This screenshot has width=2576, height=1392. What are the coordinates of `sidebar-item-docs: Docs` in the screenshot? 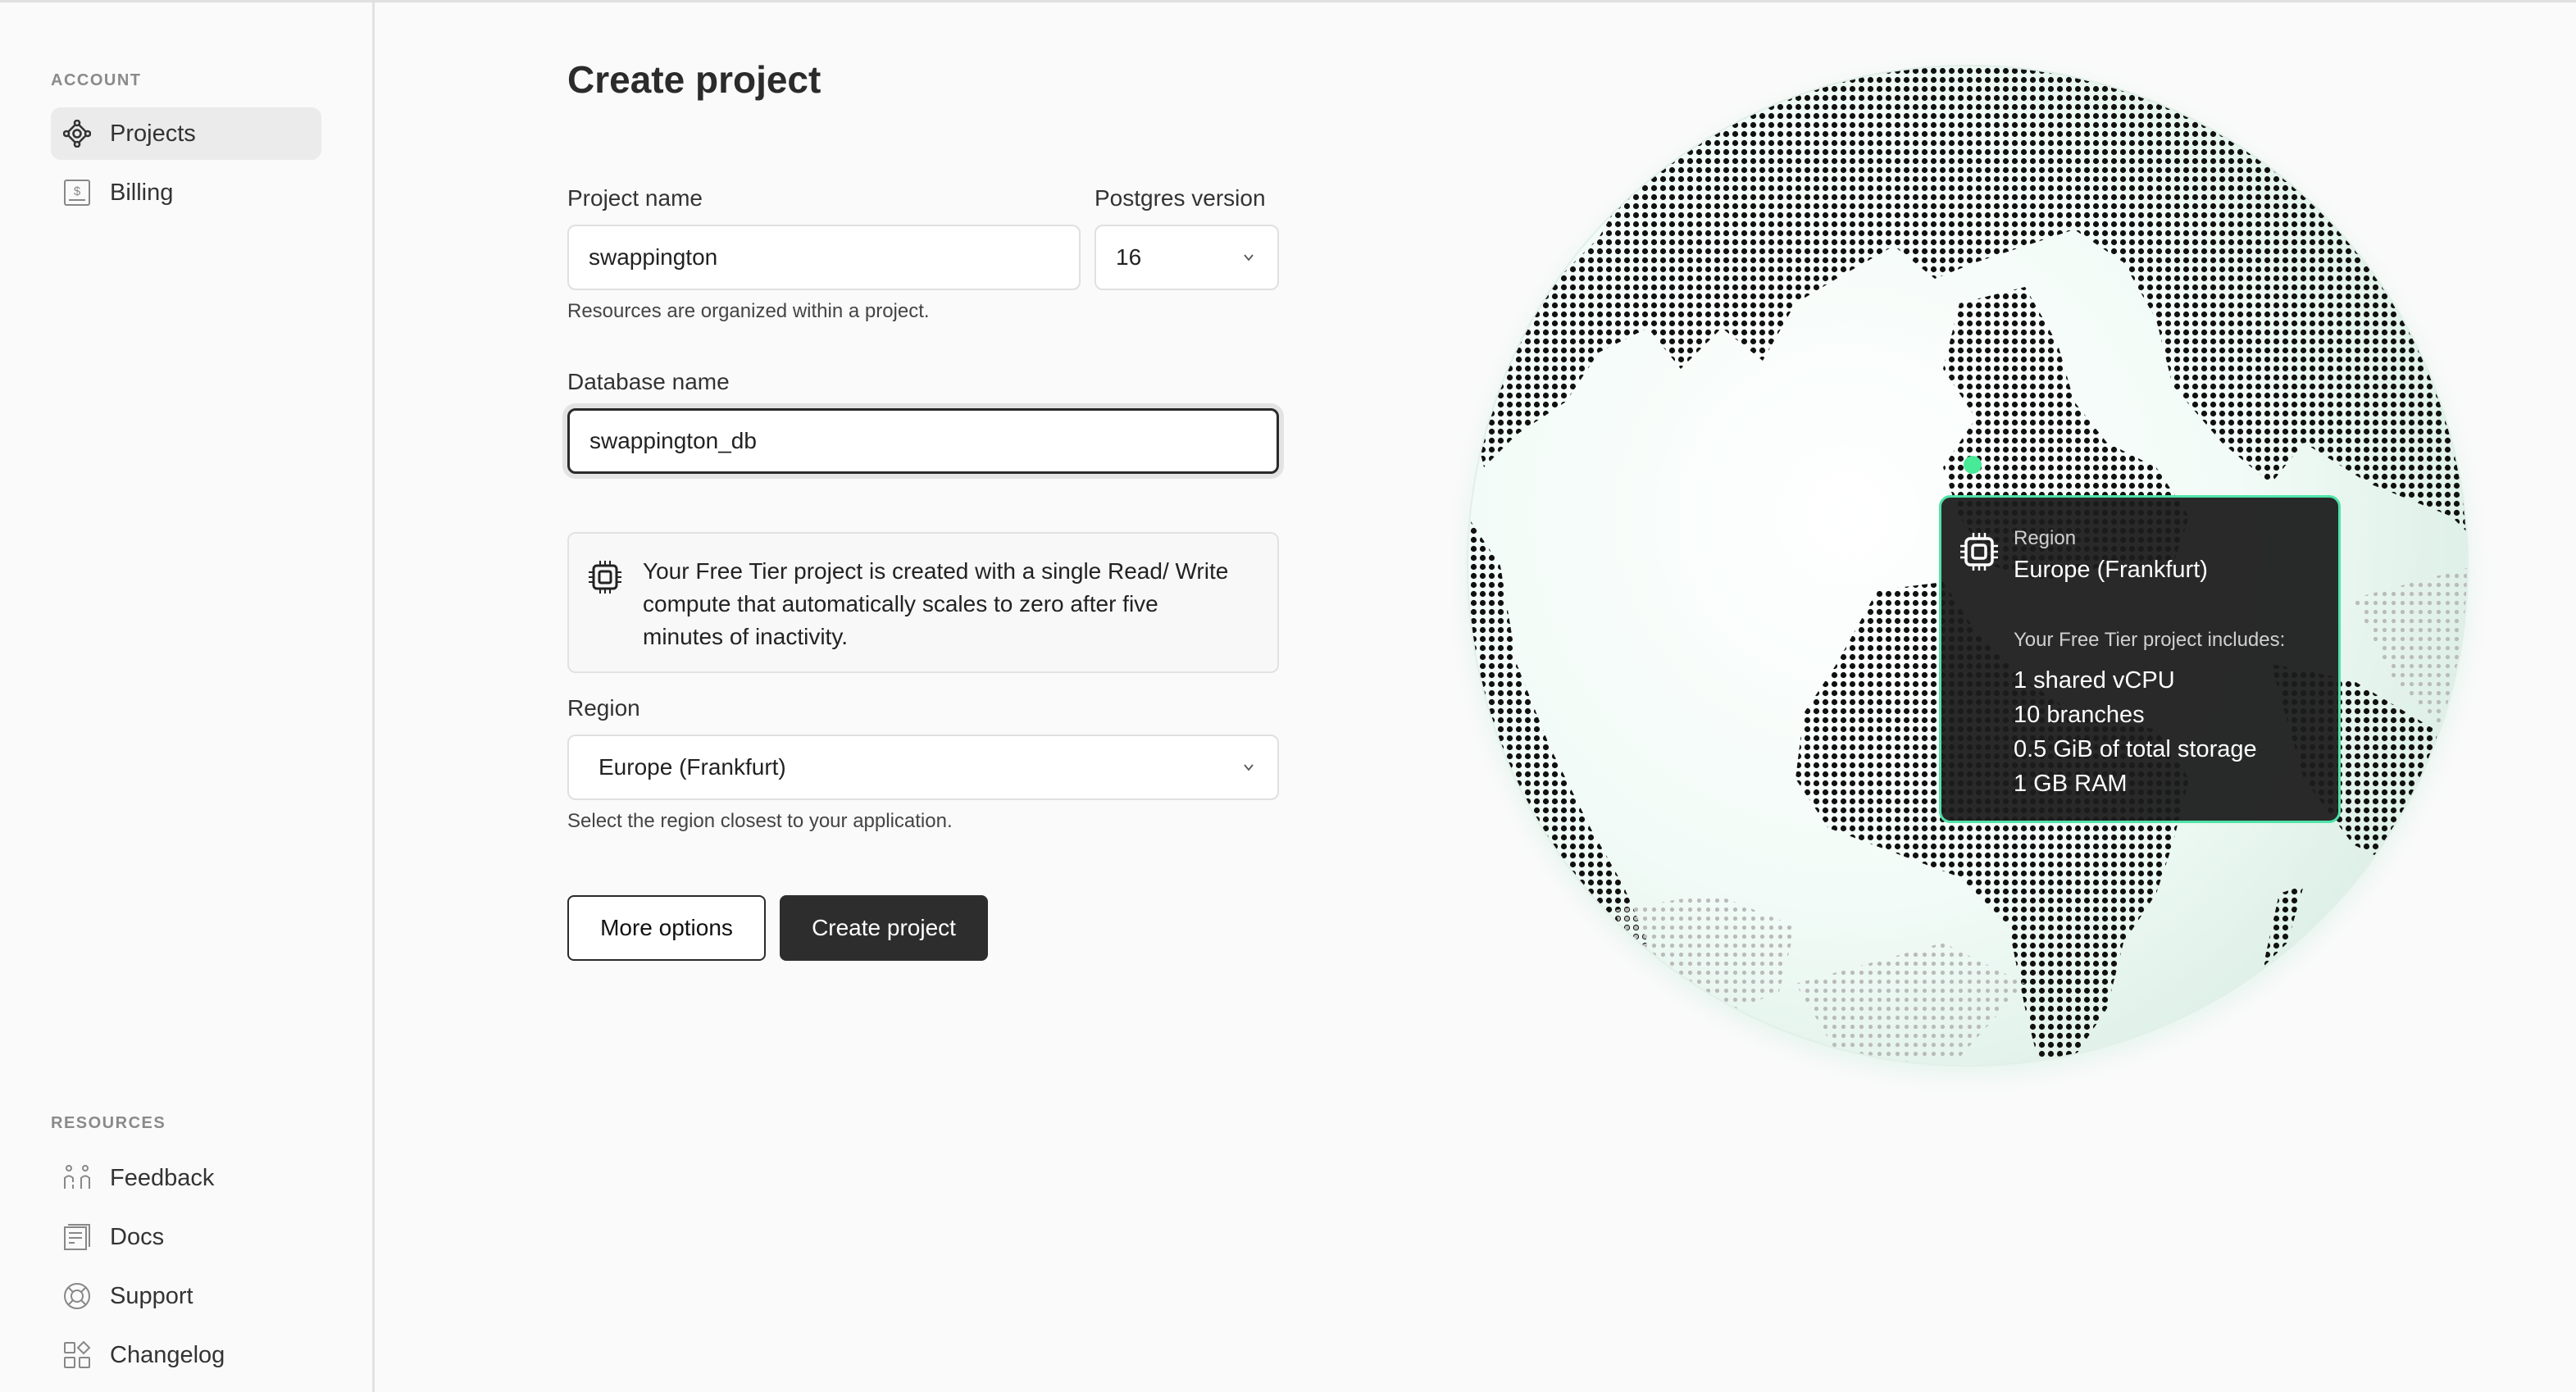 It's located at (186, 1237).